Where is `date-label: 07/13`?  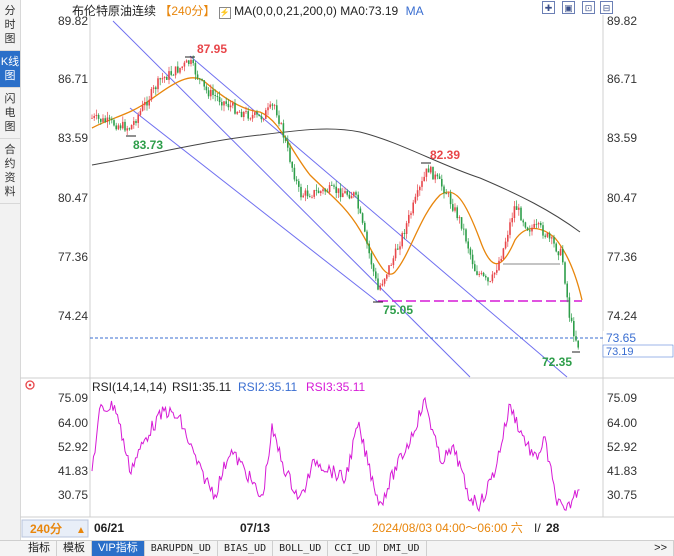
date-label: 07/13 is located at coordinates (255, 528).